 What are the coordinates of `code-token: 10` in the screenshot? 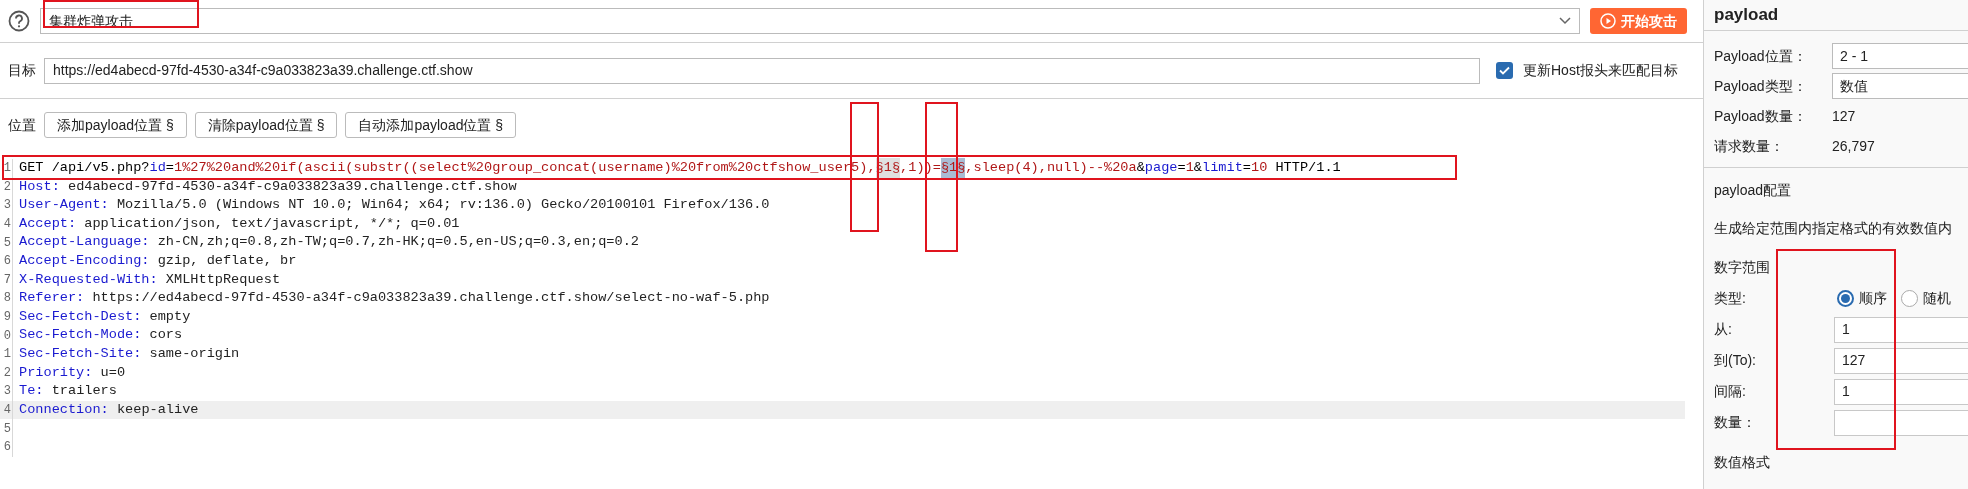 It's located at (1259, 168).